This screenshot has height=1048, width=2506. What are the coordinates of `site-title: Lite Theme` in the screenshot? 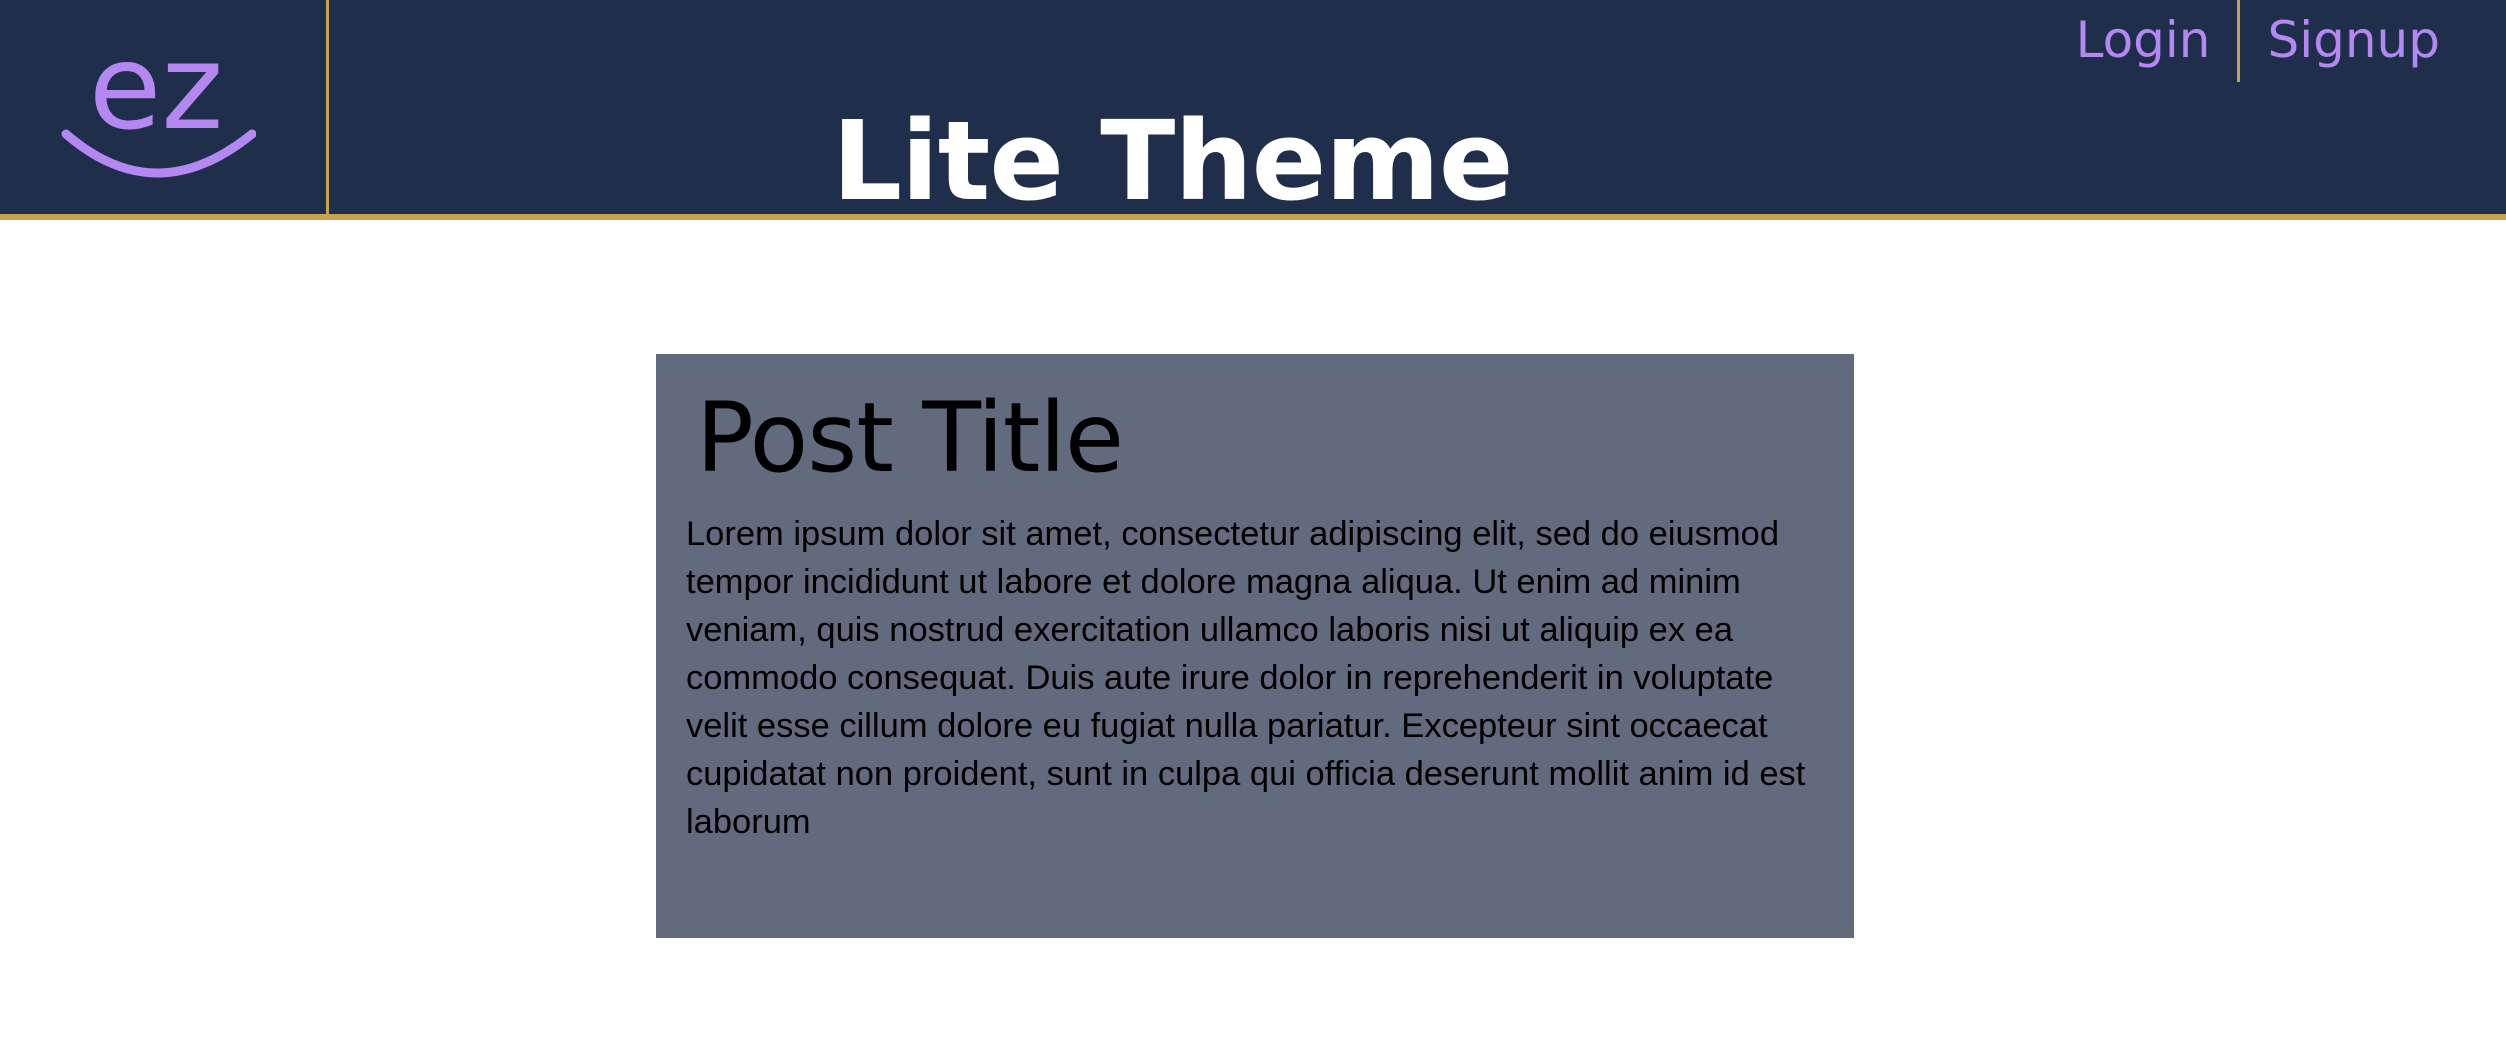 It's located at (1172, 160).